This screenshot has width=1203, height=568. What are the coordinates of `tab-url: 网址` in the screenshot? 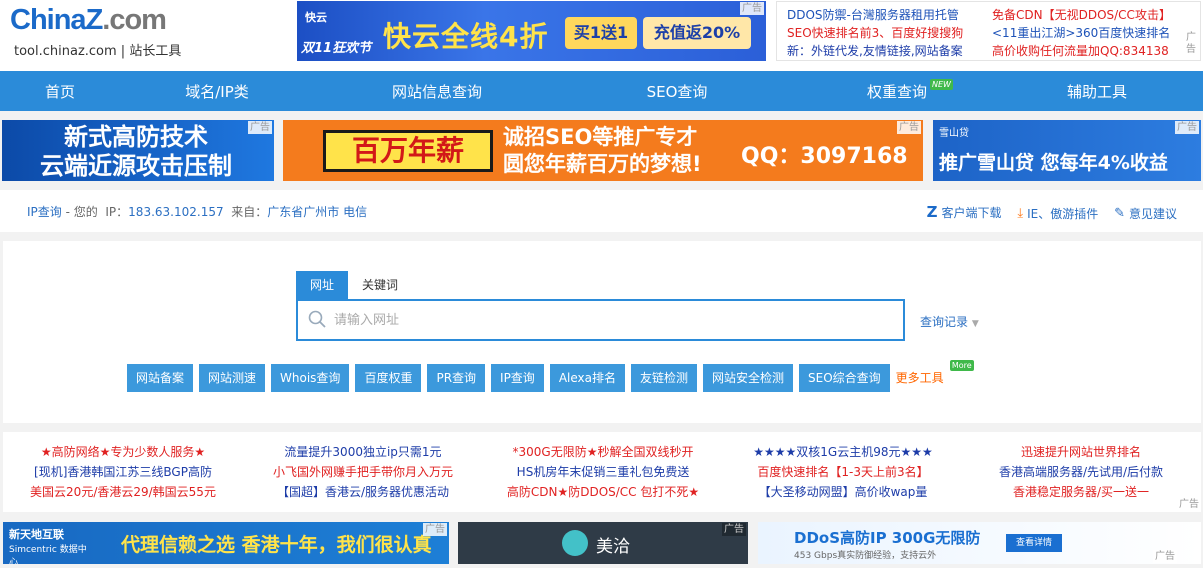 It's located at (322, 285).